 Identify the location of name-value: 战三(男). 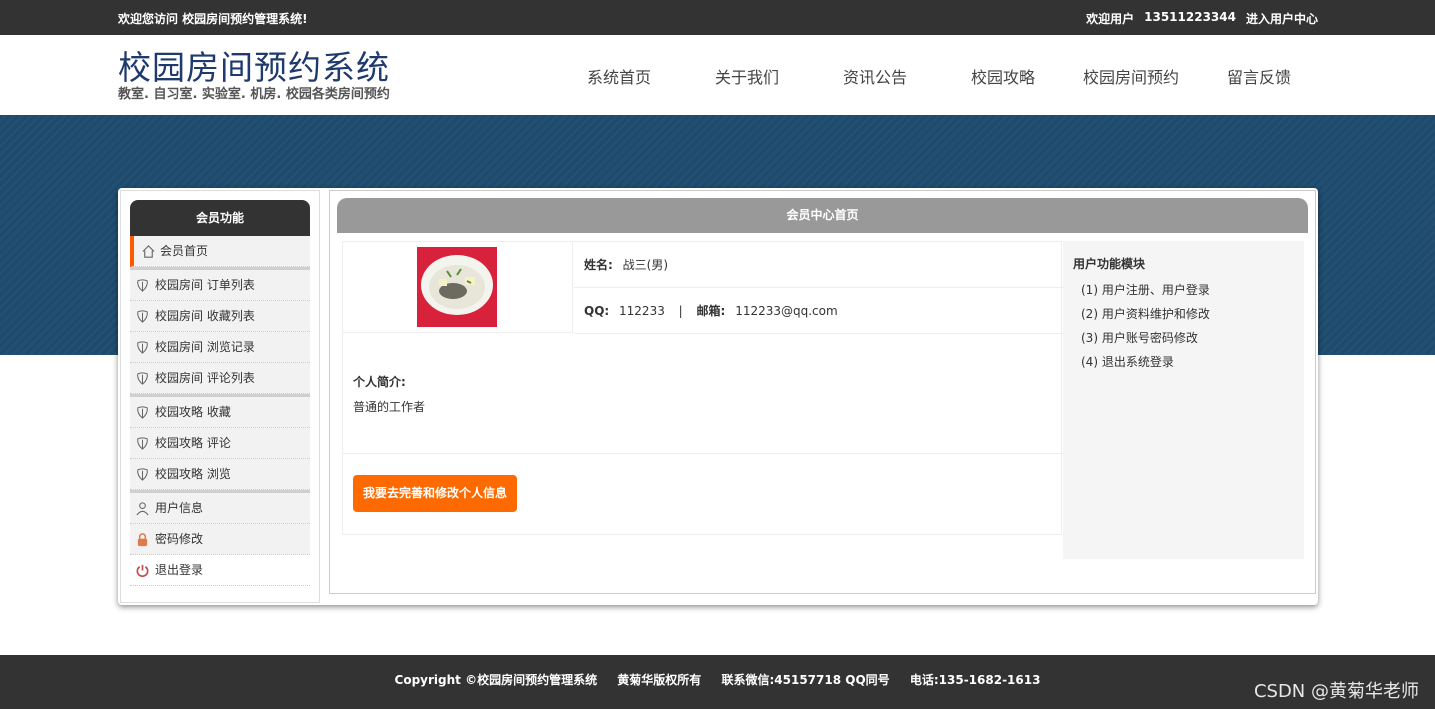
(645, 265).